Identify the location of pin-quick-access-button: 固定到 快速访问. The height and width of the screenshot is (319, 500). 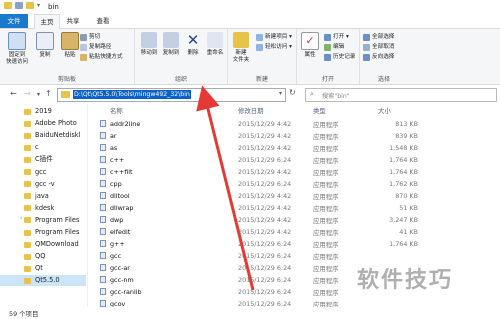
(17, 49).